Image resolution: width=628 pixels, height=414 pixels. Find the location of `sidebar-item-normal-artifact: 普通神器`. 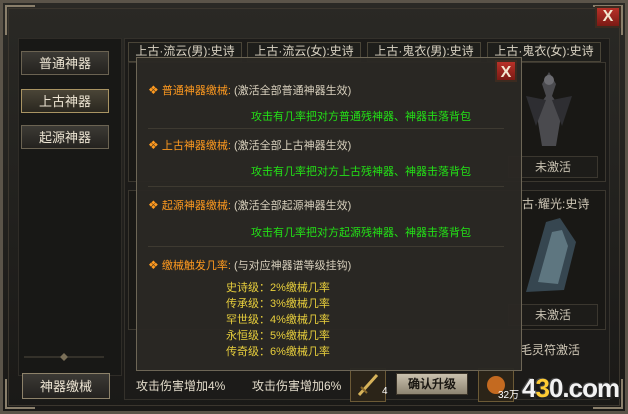

sidebar-item-normal-artifact: 普通神器 is located at coordinates (65, 63).